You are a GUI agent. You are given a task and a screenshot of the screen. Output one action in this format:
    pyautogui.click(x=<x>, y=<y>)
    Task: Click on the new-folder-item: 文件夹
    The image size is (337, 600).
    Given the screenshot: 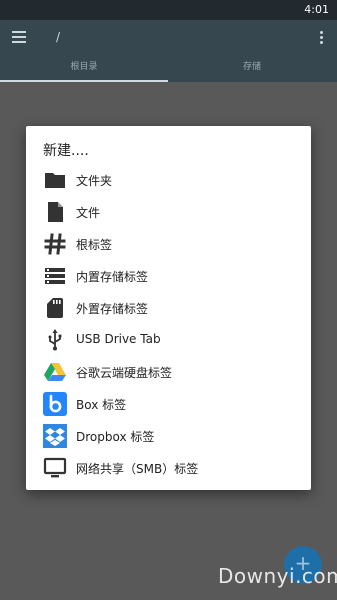 What is the action you would take?
    pyautogui.click(x=168, y=180)
    